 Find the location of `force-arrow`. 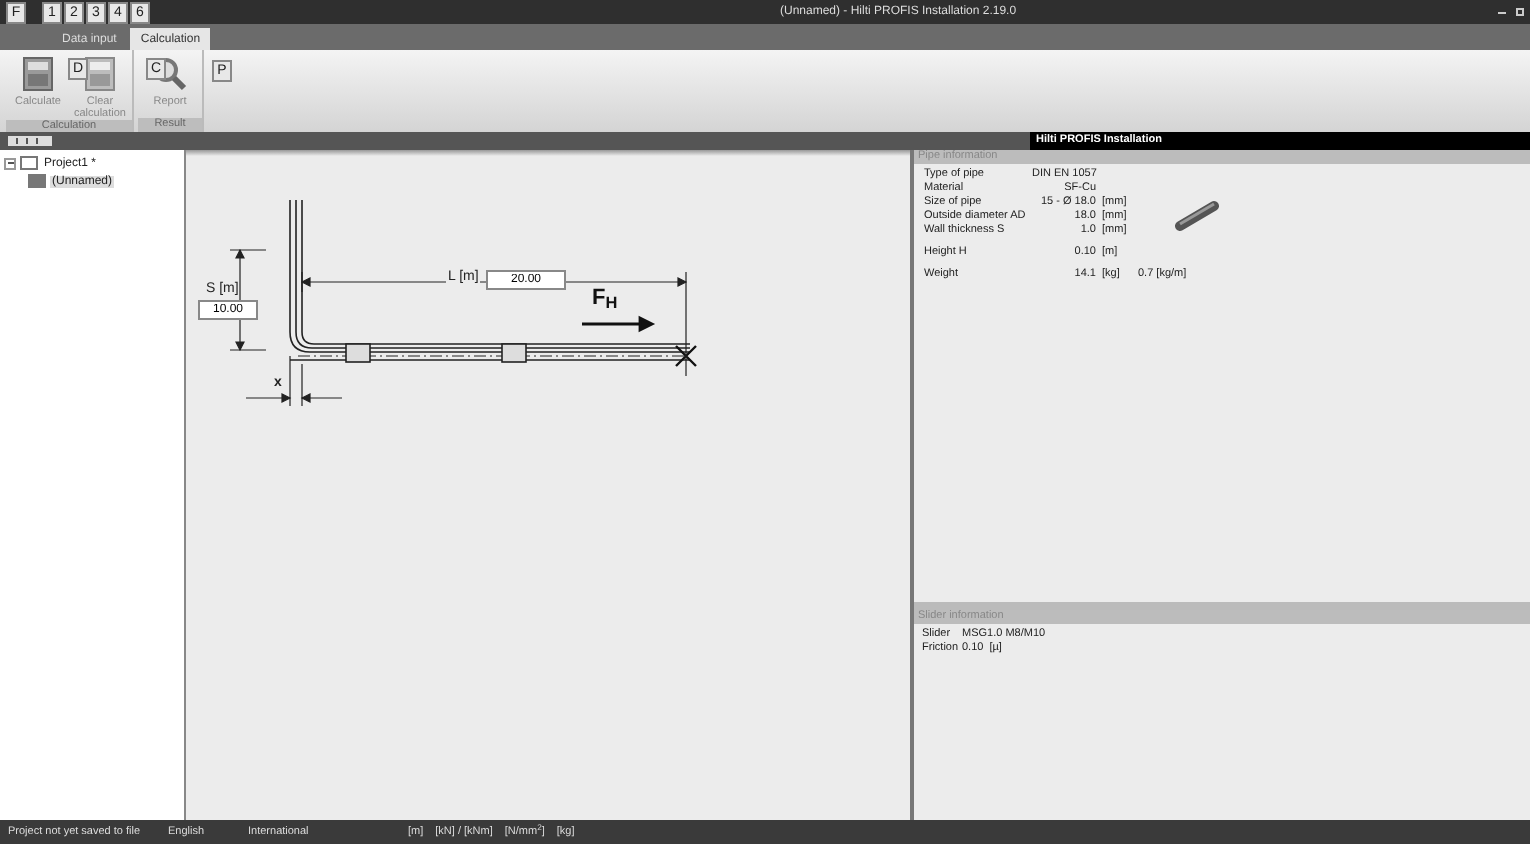

force-arrow is located at coordinates (619, 324).